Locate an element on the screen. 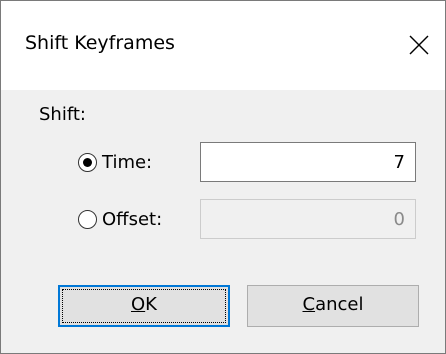  cancel-label-rest: ancel is located at coordinates (339, 304).